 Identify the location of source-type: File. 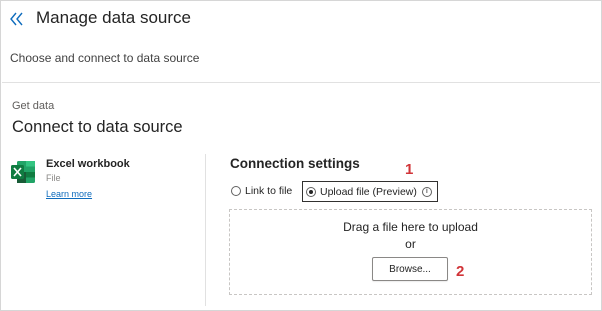
(53, 178).